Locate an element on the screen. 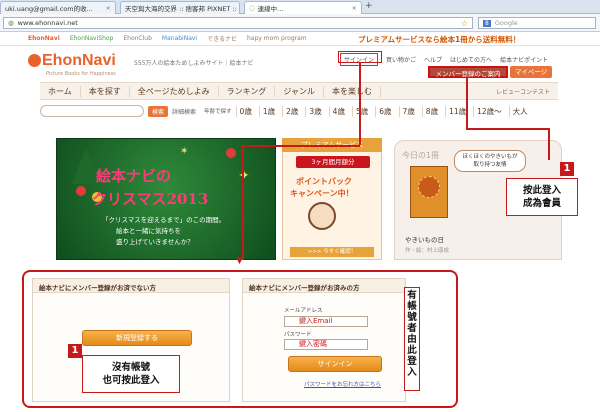 The width and height of the screenshot is (600, 412). star-icon: ☆ is located at coordinates (464, 23).